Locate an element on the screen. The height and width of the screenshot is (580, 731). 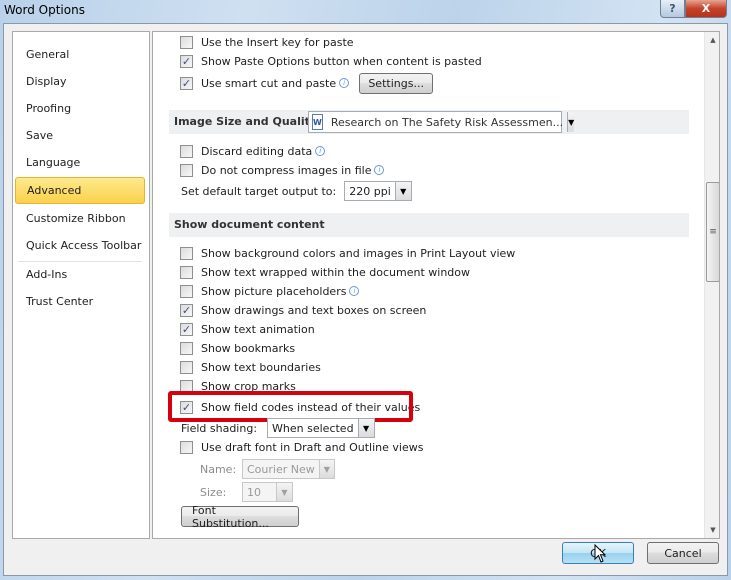
sidebar-item-quick-access-toolbar: Quick Access Toolbar is located at coordinates (83, 245).